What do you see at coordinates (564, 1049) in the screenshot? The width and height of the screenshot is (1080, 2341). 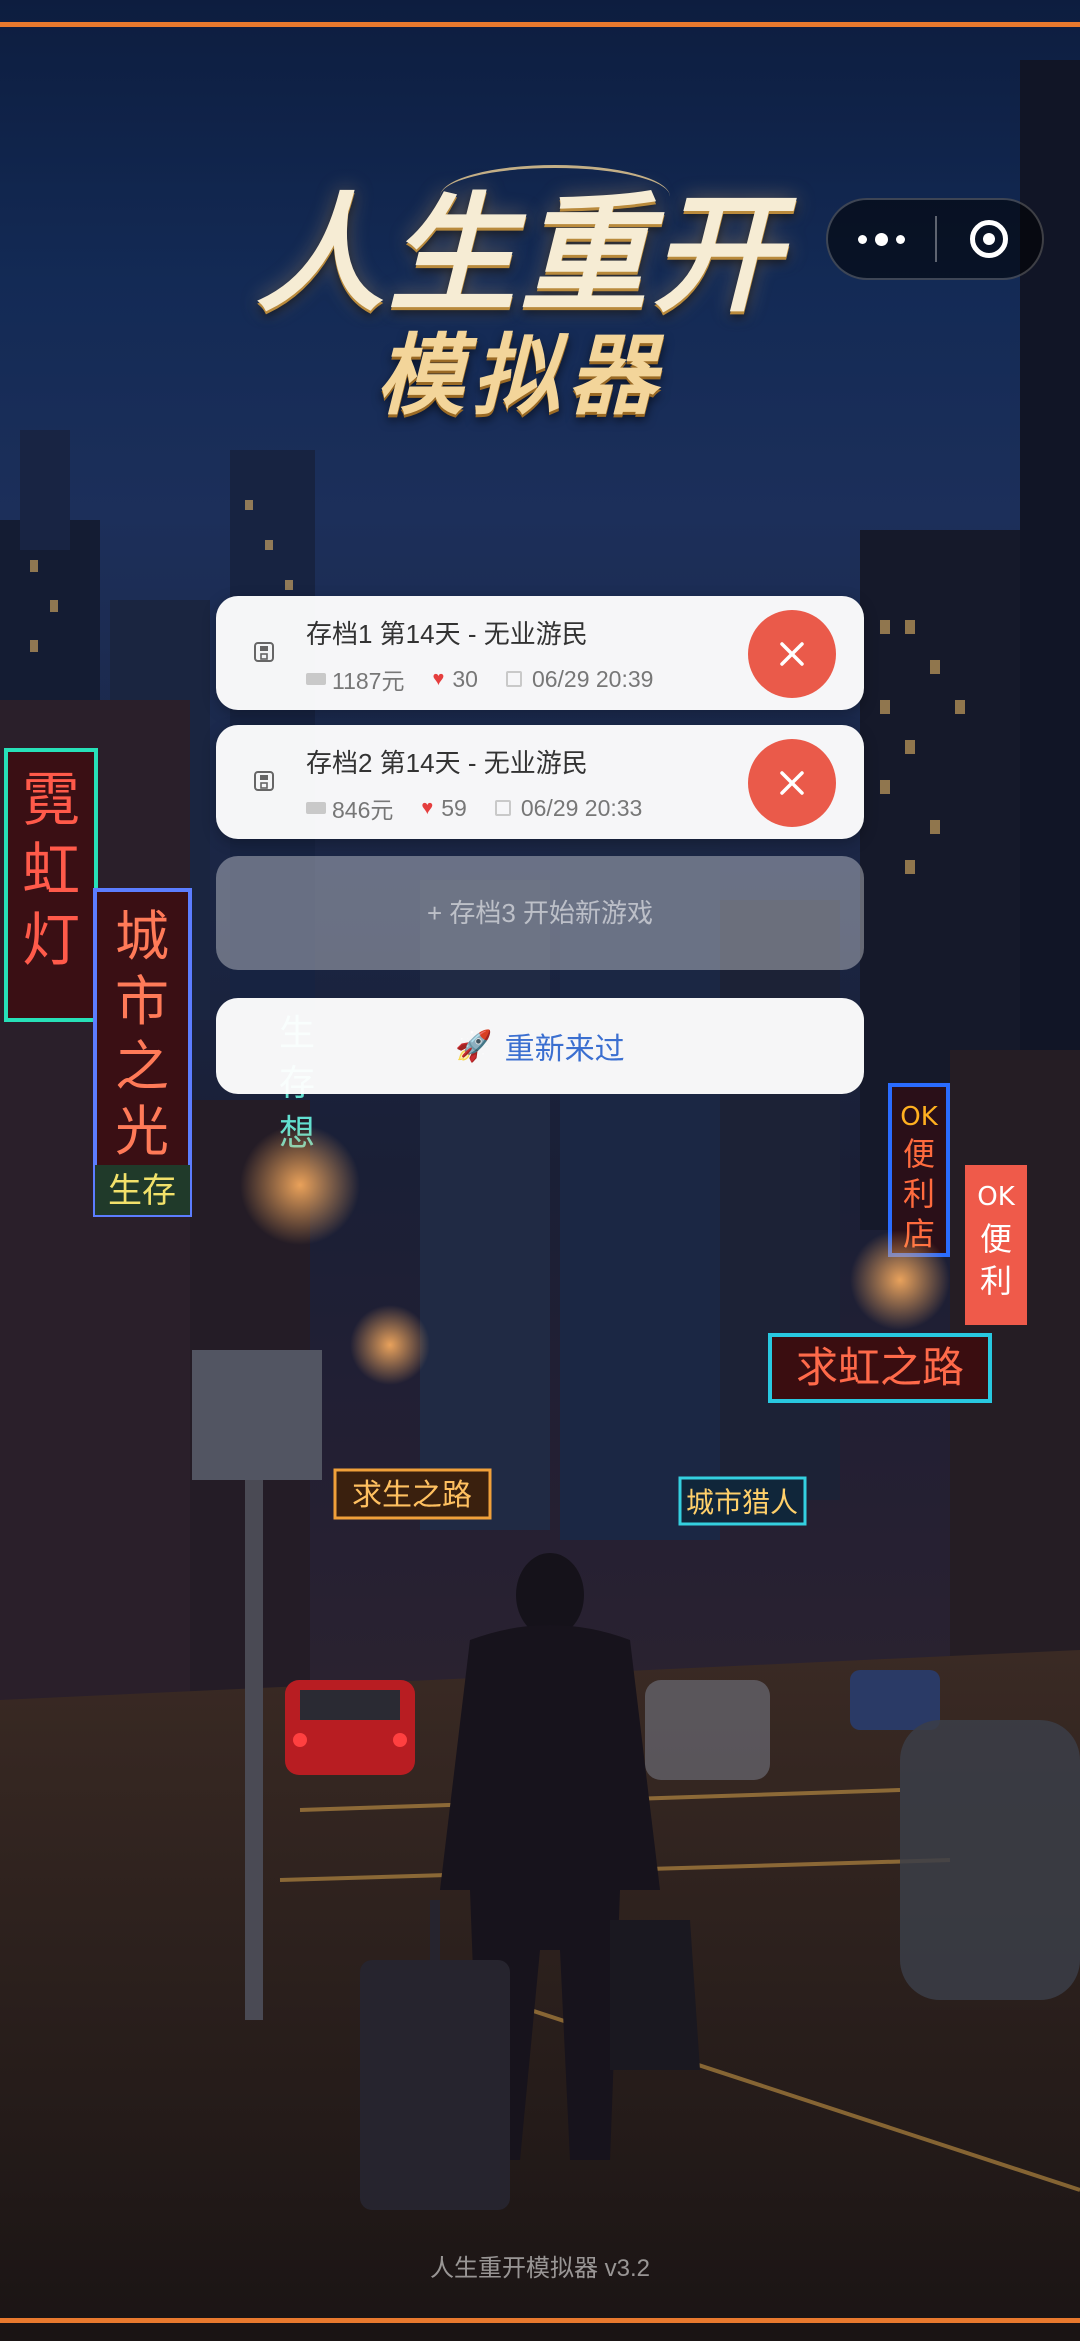 I see `restart-label: 重新来过` at bounding box center [564, 1049].